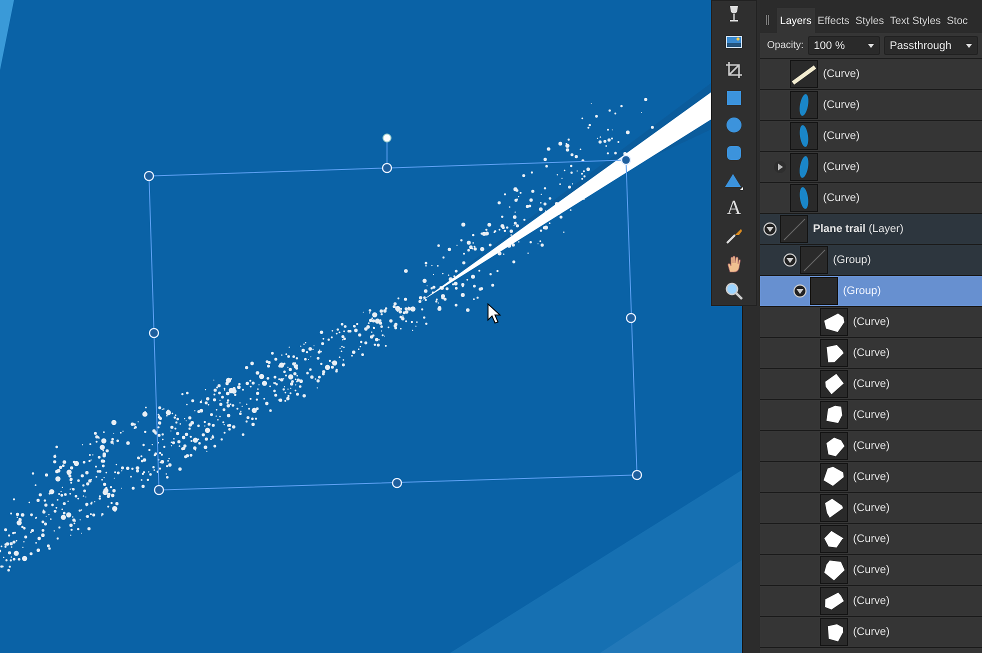 The height and width of the screenshot is (653, 982). Describe the element at coordinates (833, 20) in the screenshot. I see `panel-tab: Effects` at that location.